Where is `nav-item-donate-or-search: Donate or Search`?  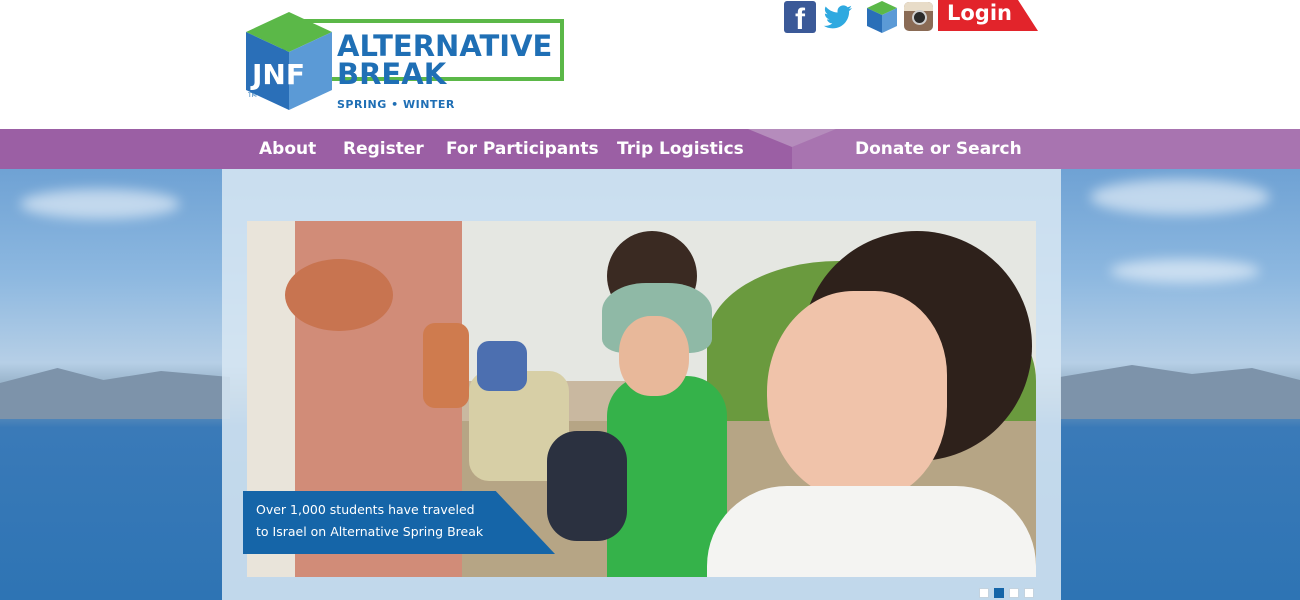
nav-item-donate-or-search: Donate or Search is located at coordinates (938, 149).